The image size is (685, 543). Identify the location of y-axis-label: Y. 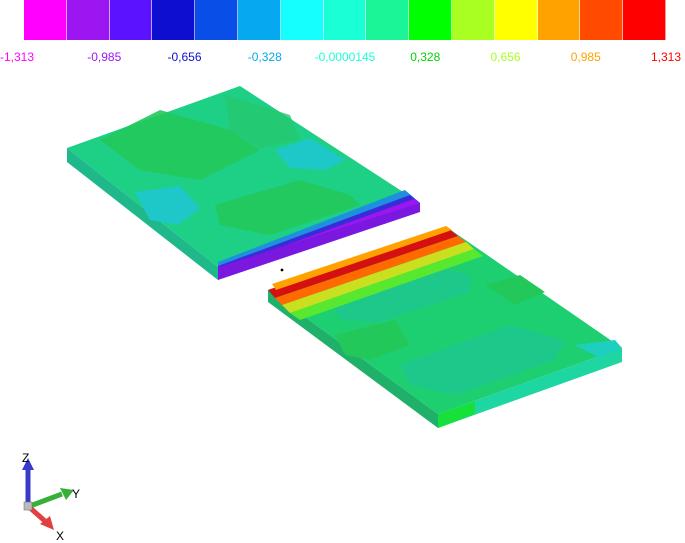
(76, 494).